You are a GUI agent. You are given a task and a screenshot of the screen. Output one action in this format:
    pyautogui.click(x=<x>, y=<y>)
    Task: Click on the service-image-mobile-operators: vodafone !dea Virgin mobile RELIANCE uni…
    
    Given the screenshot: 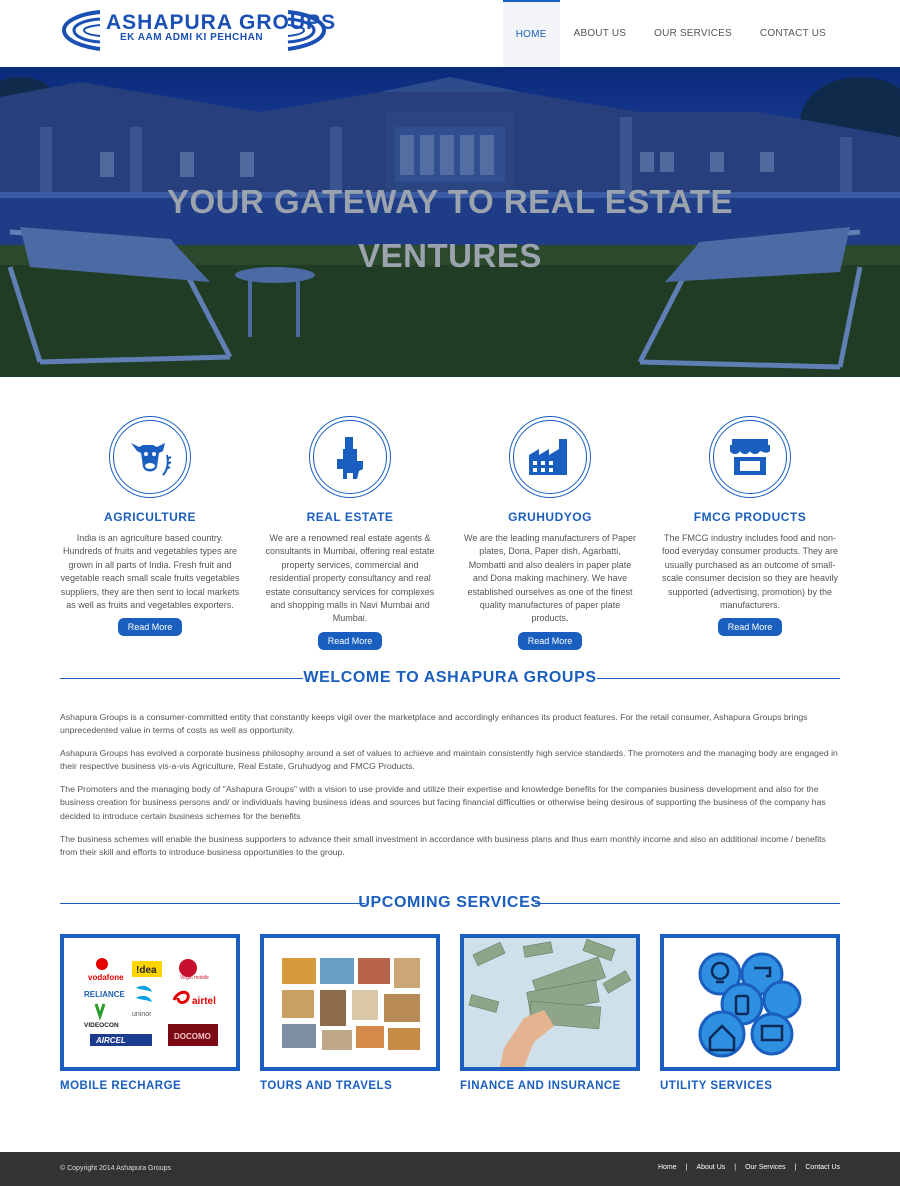 What is the action you would take?
    pyautogui.click(x=150, y=1002)
    